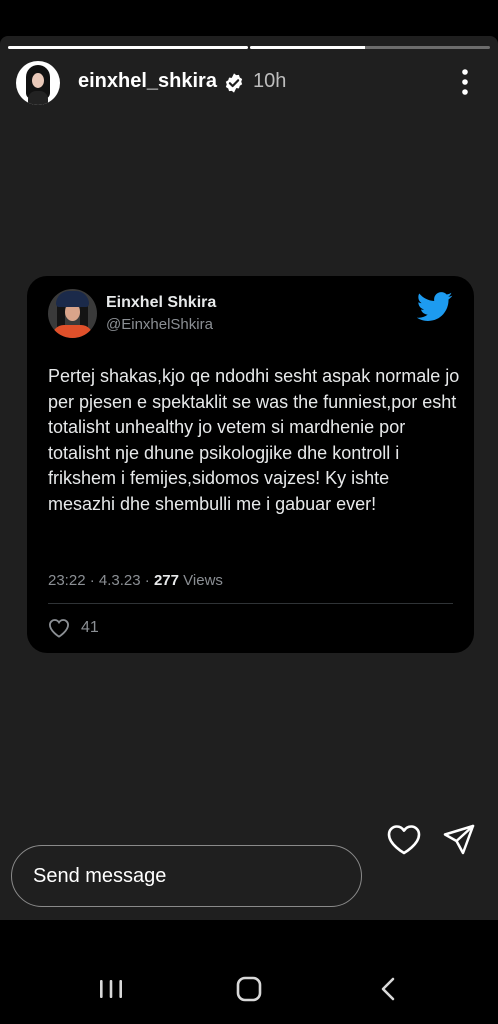 The image size is (498, 1024). What do you see at coordinates (249, 84) in the screenshot?
I see `story-header: einxhel_shkira 10h` at bounding box center [249, 84].